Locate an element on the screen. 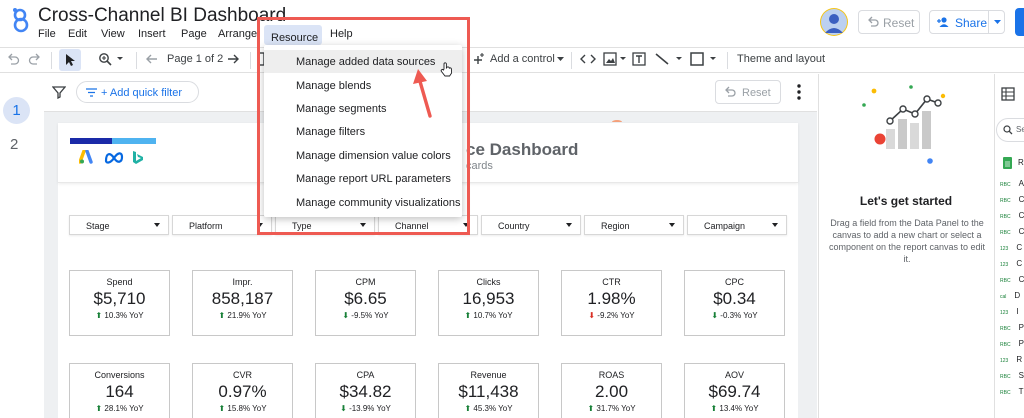 This screenshot has width=1024, height=418. more-options-icon is located at coordinates (799, 92).